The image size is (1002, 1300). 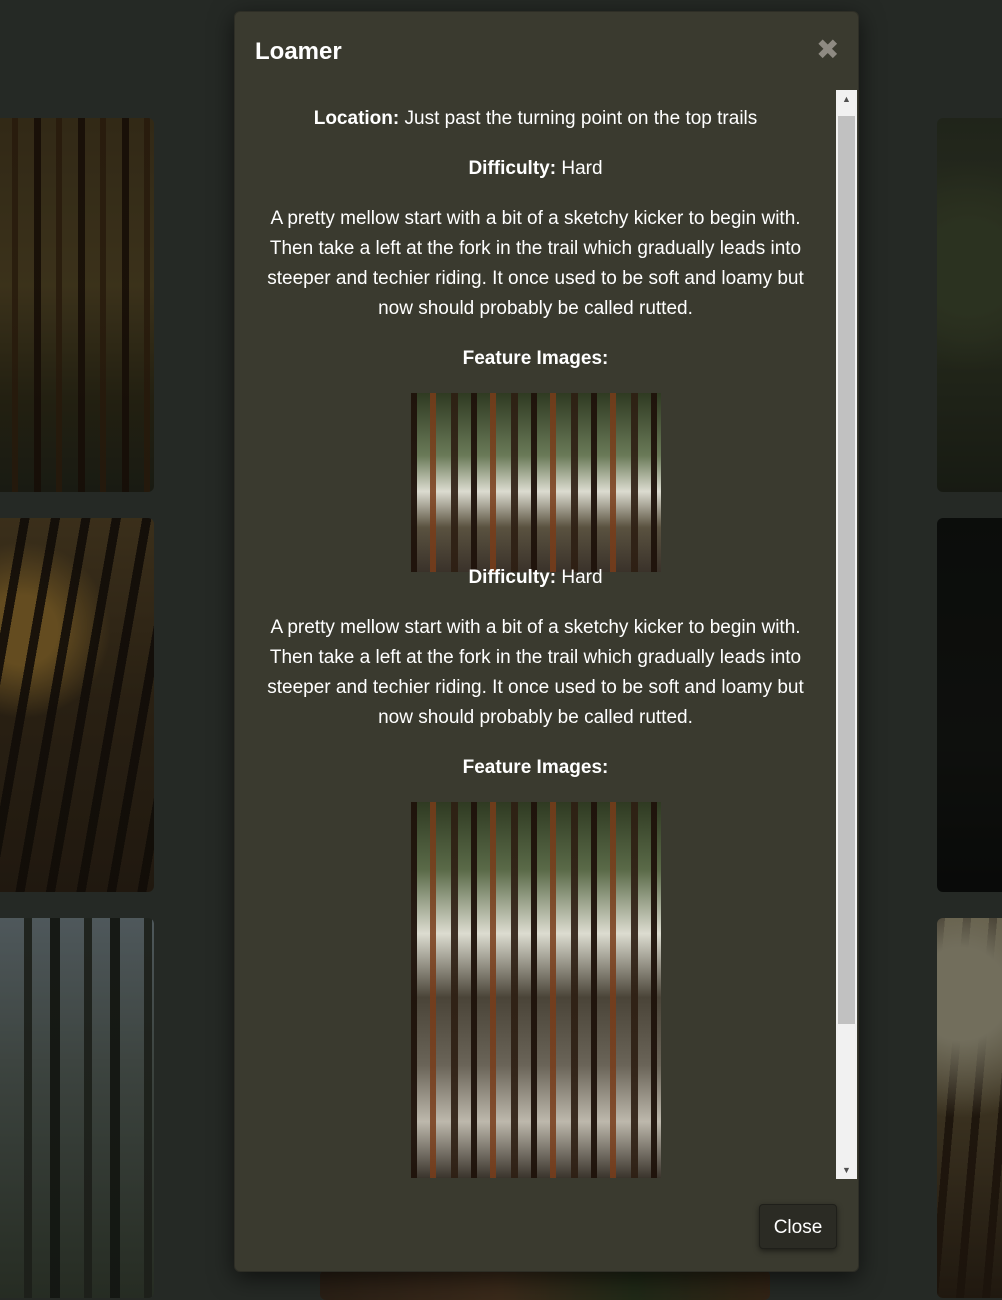 What do you see at coordinates (298, 51) in the screenshot?
I see `modal-title: Loamer` at bounding box center [298, 51].